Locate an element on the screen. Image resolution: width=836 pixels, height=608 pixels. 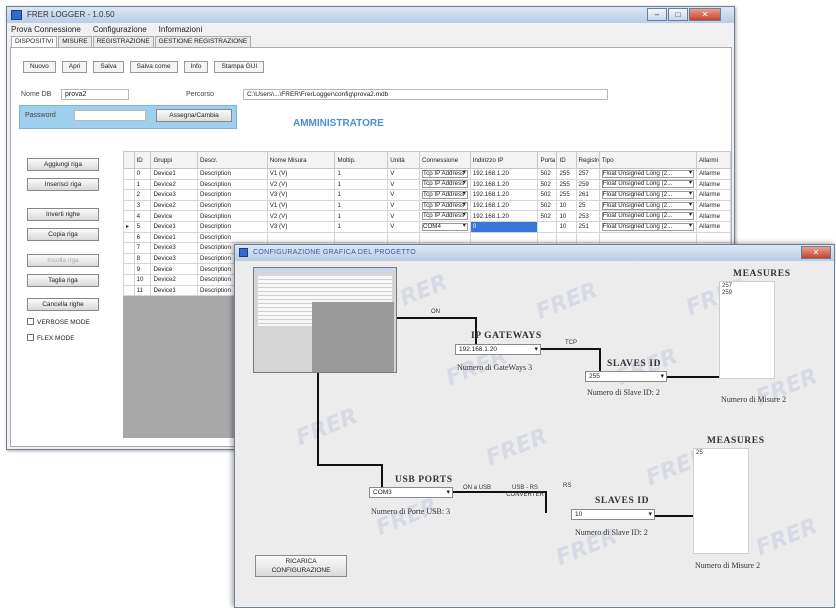
table-cell: 6 is located at coordinates (142, 237).